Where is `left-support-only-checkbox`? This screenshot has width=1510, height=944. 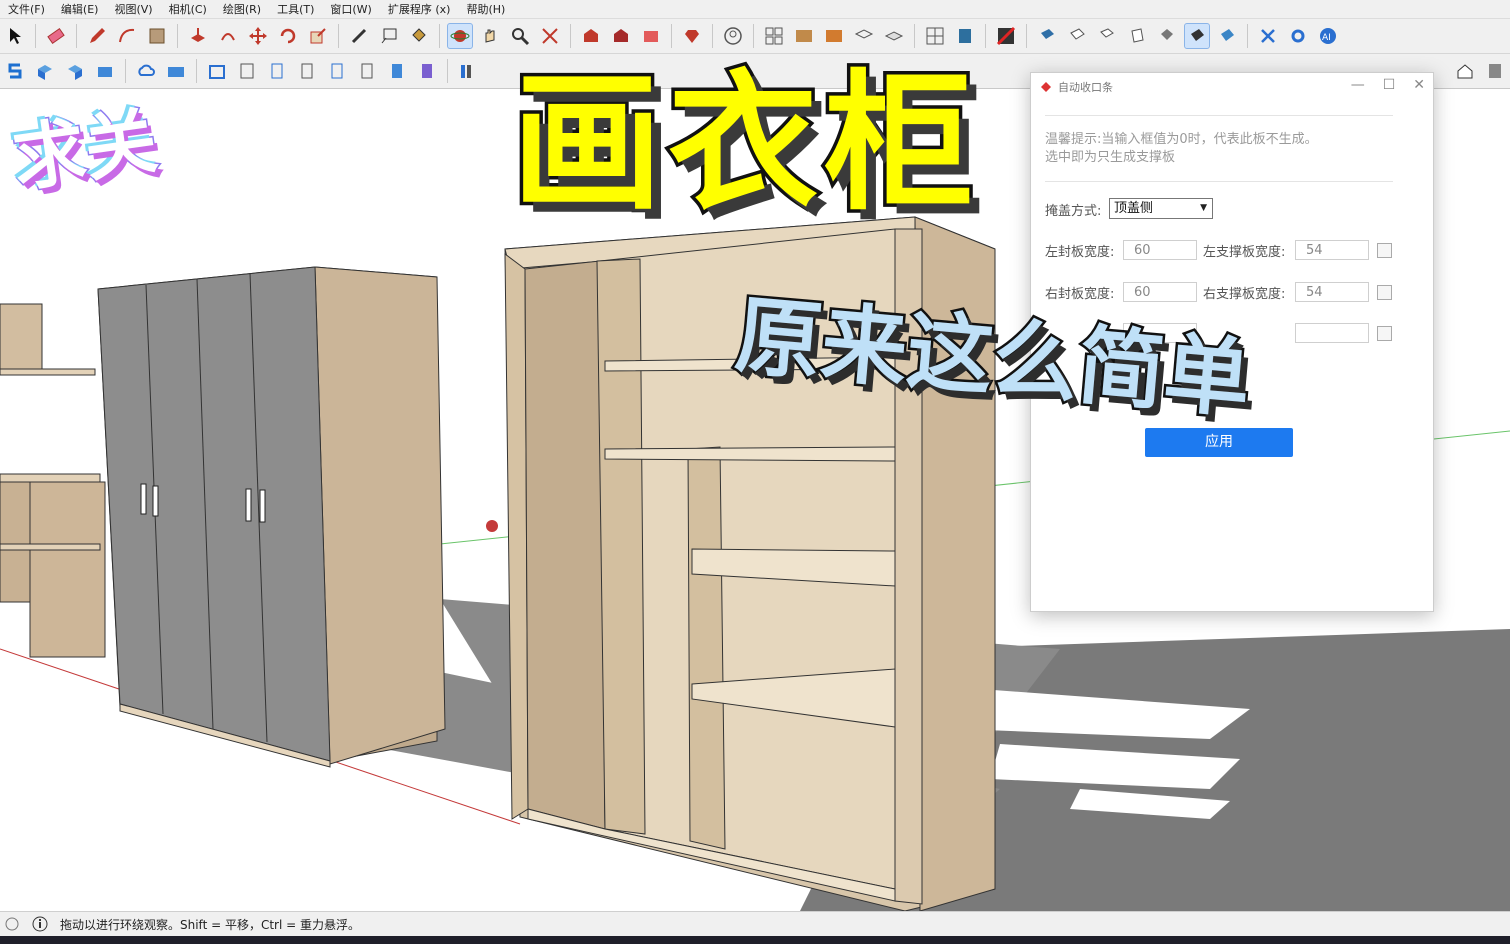 left-support-only-checkbox is located at coordinates (1384, 250).